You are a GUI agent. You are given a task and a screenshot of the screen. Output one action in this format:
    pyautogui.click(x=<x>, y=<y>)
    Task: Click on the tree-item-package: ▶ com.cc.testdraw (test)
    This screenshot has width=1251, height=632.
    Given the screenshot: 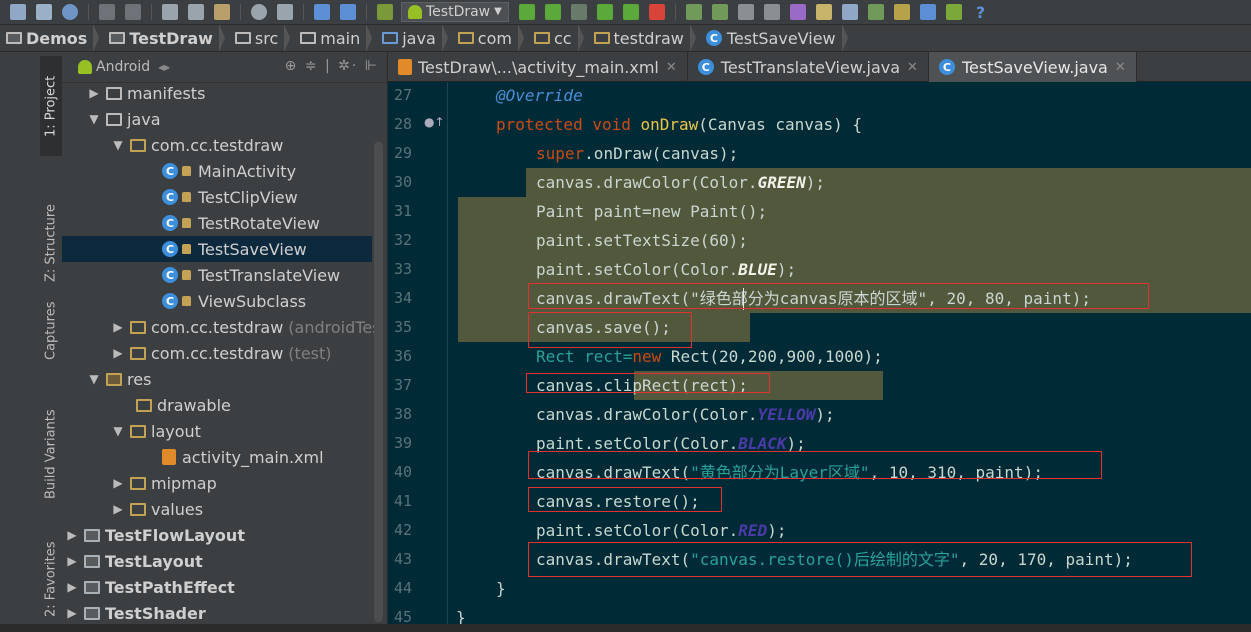 What is the action you would take?
    pyautogui.click(x=221, y=353)
    